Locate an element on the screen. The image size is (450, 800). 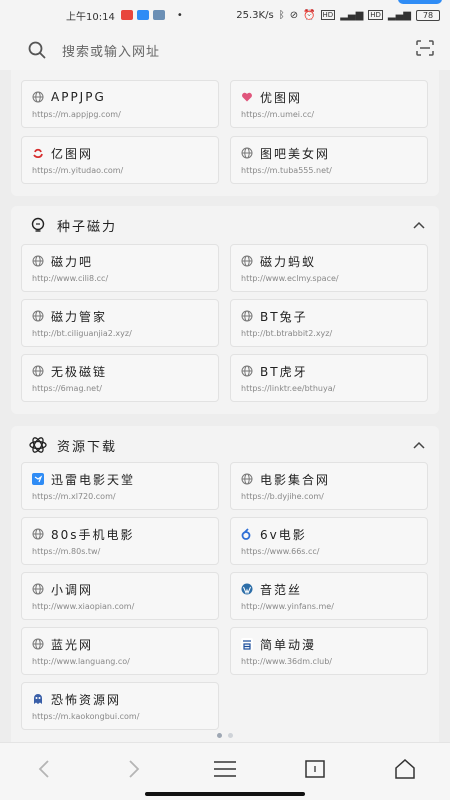
site-name: 磁力管家 is located at coordinates (79, 316).